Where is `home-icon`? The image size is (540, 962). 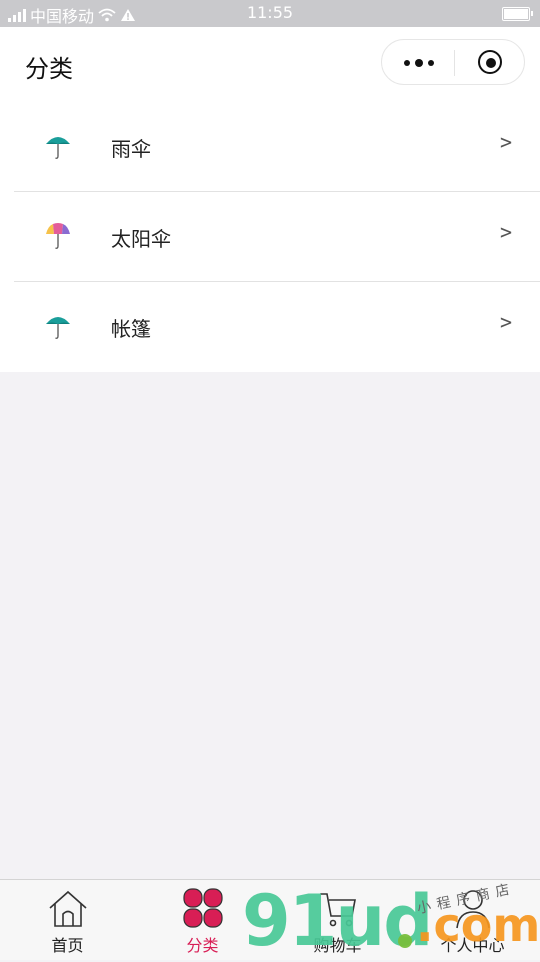
home-icon is located at coordinates (68, 908).